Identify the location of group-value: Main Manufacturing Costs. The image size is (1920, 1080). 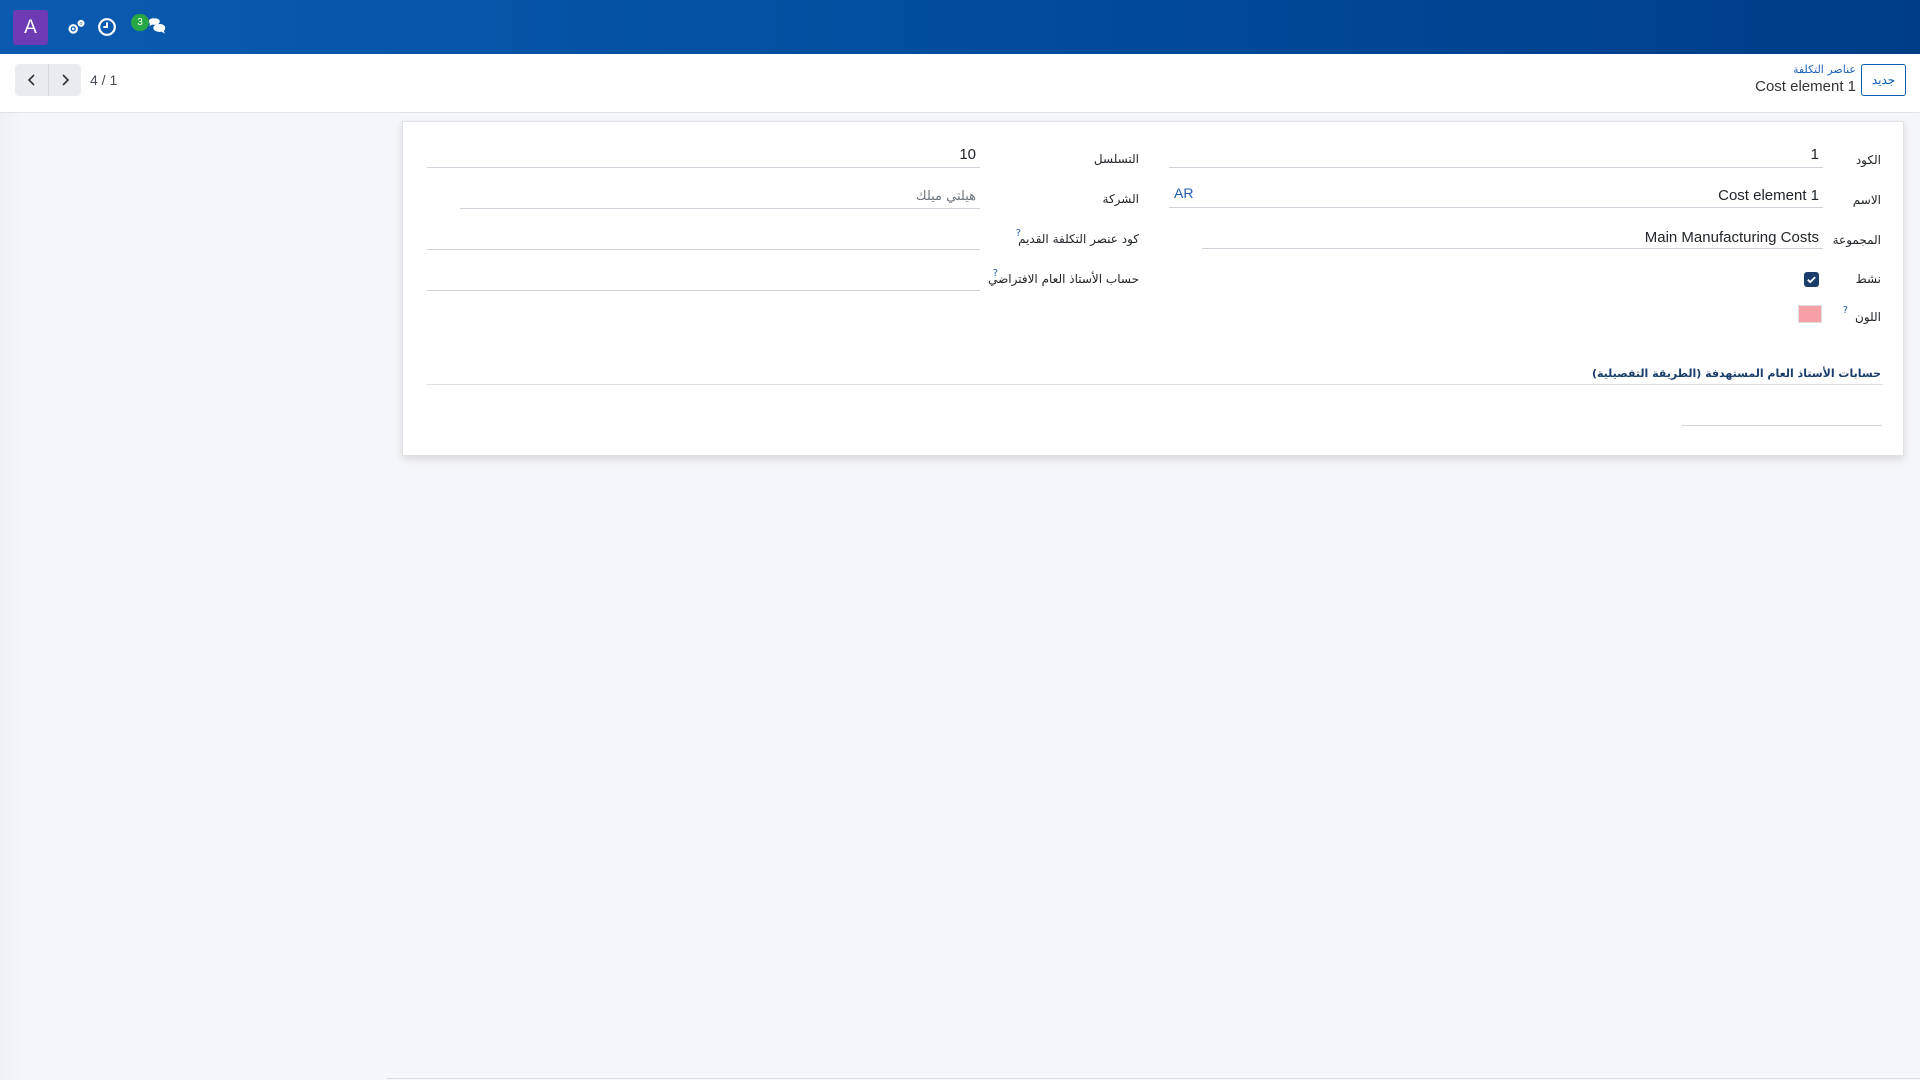
(1731, 237).